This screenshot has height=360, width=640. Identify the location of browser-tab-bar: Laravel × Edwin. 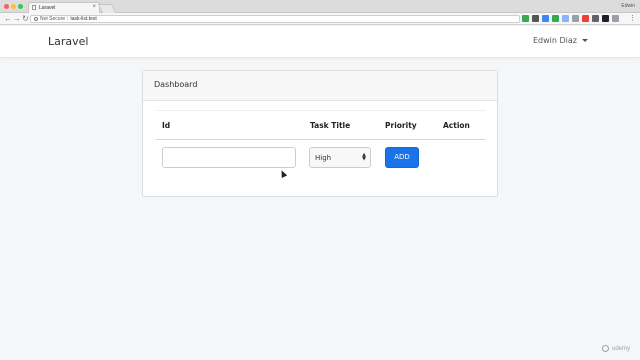
(320, 6).